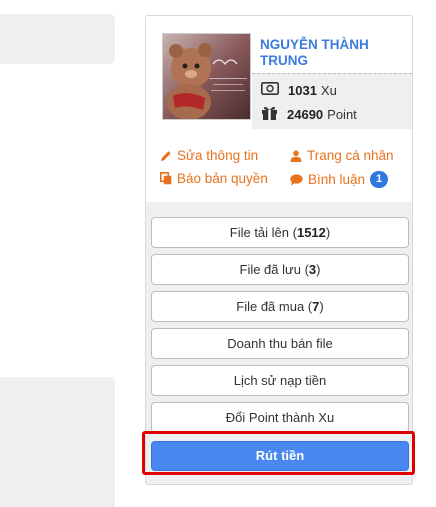  I want to click on personal-page-link: Trang cá nhân, so click(342, 155).